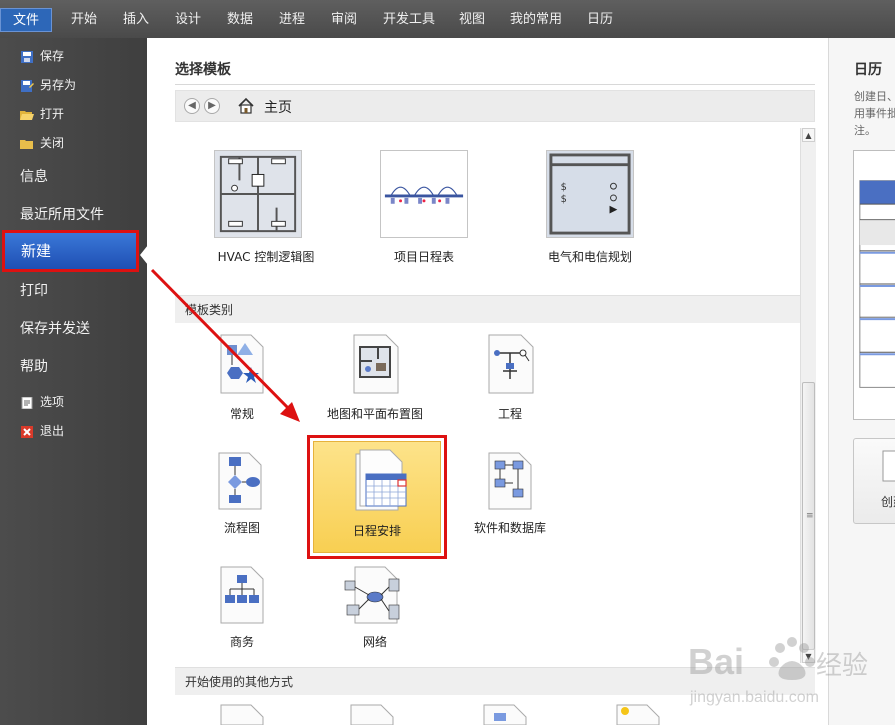 The image size is (895, 725). I want to click on category-software-db-label: 软件和数据库, so click(509, 528).